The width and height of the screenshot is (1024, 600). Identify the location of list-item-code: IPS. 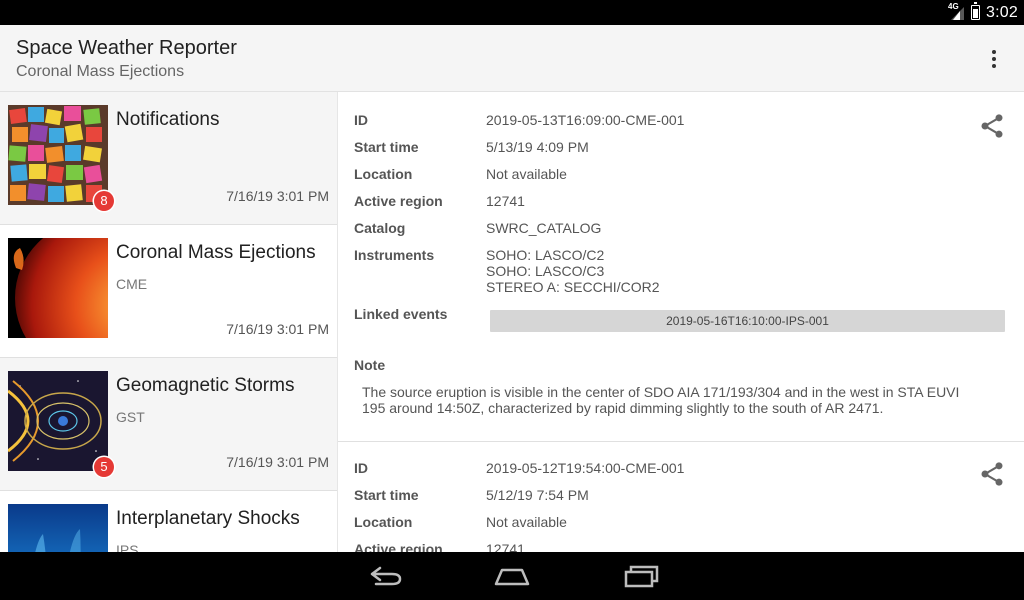
(127, 547).